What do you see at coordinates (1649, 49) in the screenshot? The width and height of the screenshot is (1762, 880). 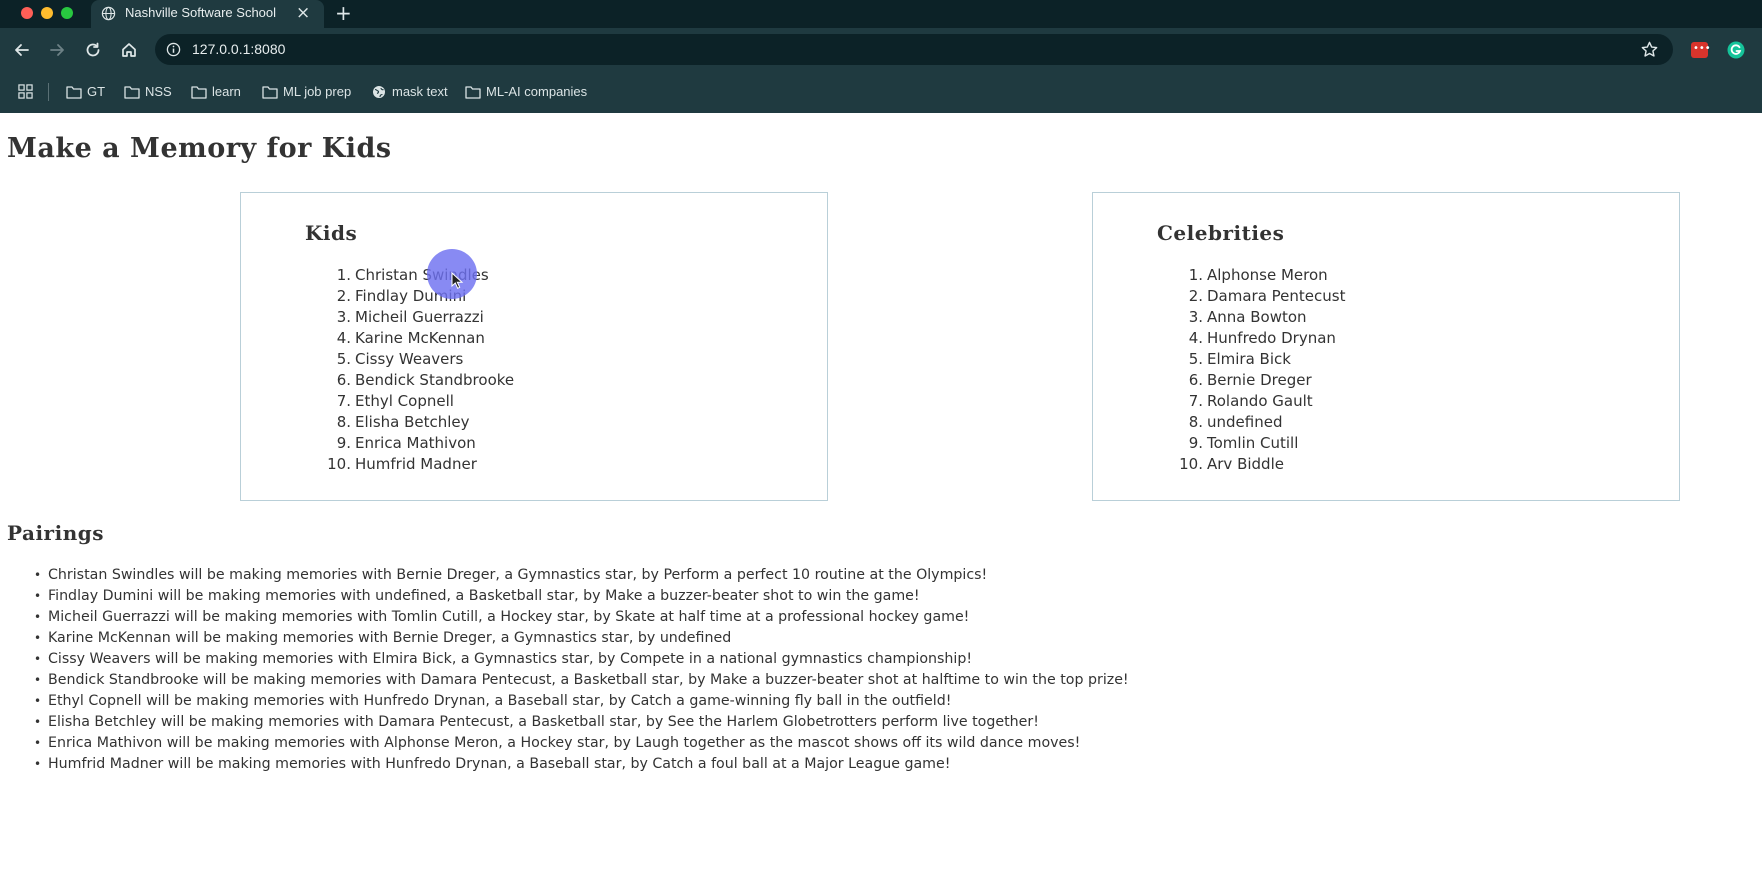 I see `bookmark-star-icon` at bounding box center [1649, 49].